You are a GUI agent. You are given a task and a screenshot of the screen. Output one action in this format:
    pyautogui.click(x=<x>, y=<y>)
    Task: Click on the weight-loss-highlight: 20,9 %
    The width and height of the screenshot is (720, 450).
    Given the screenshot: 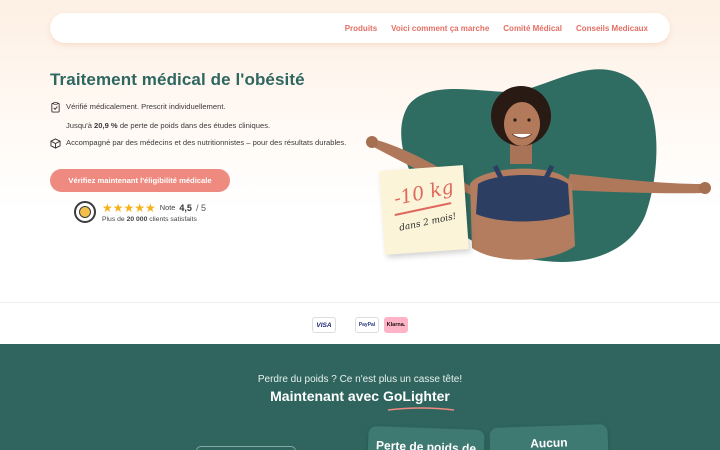 What is the action you would take?
    pyautogui.click(x=106, y=125)
    